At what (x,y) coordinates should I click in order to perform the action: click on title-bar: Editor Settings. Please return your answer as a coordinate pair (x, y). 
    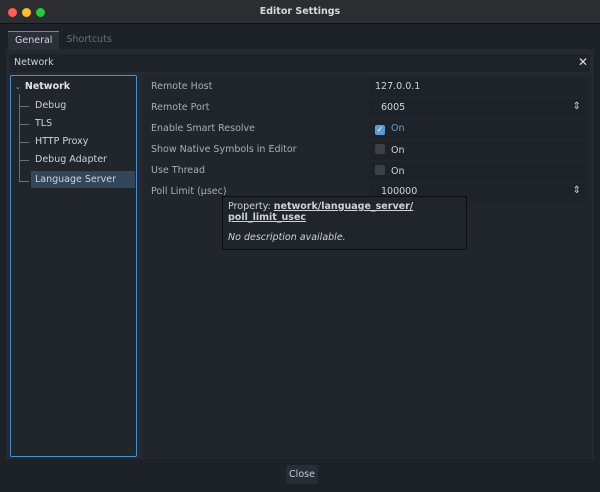
    Looking at the image, I should click on (300, 12).